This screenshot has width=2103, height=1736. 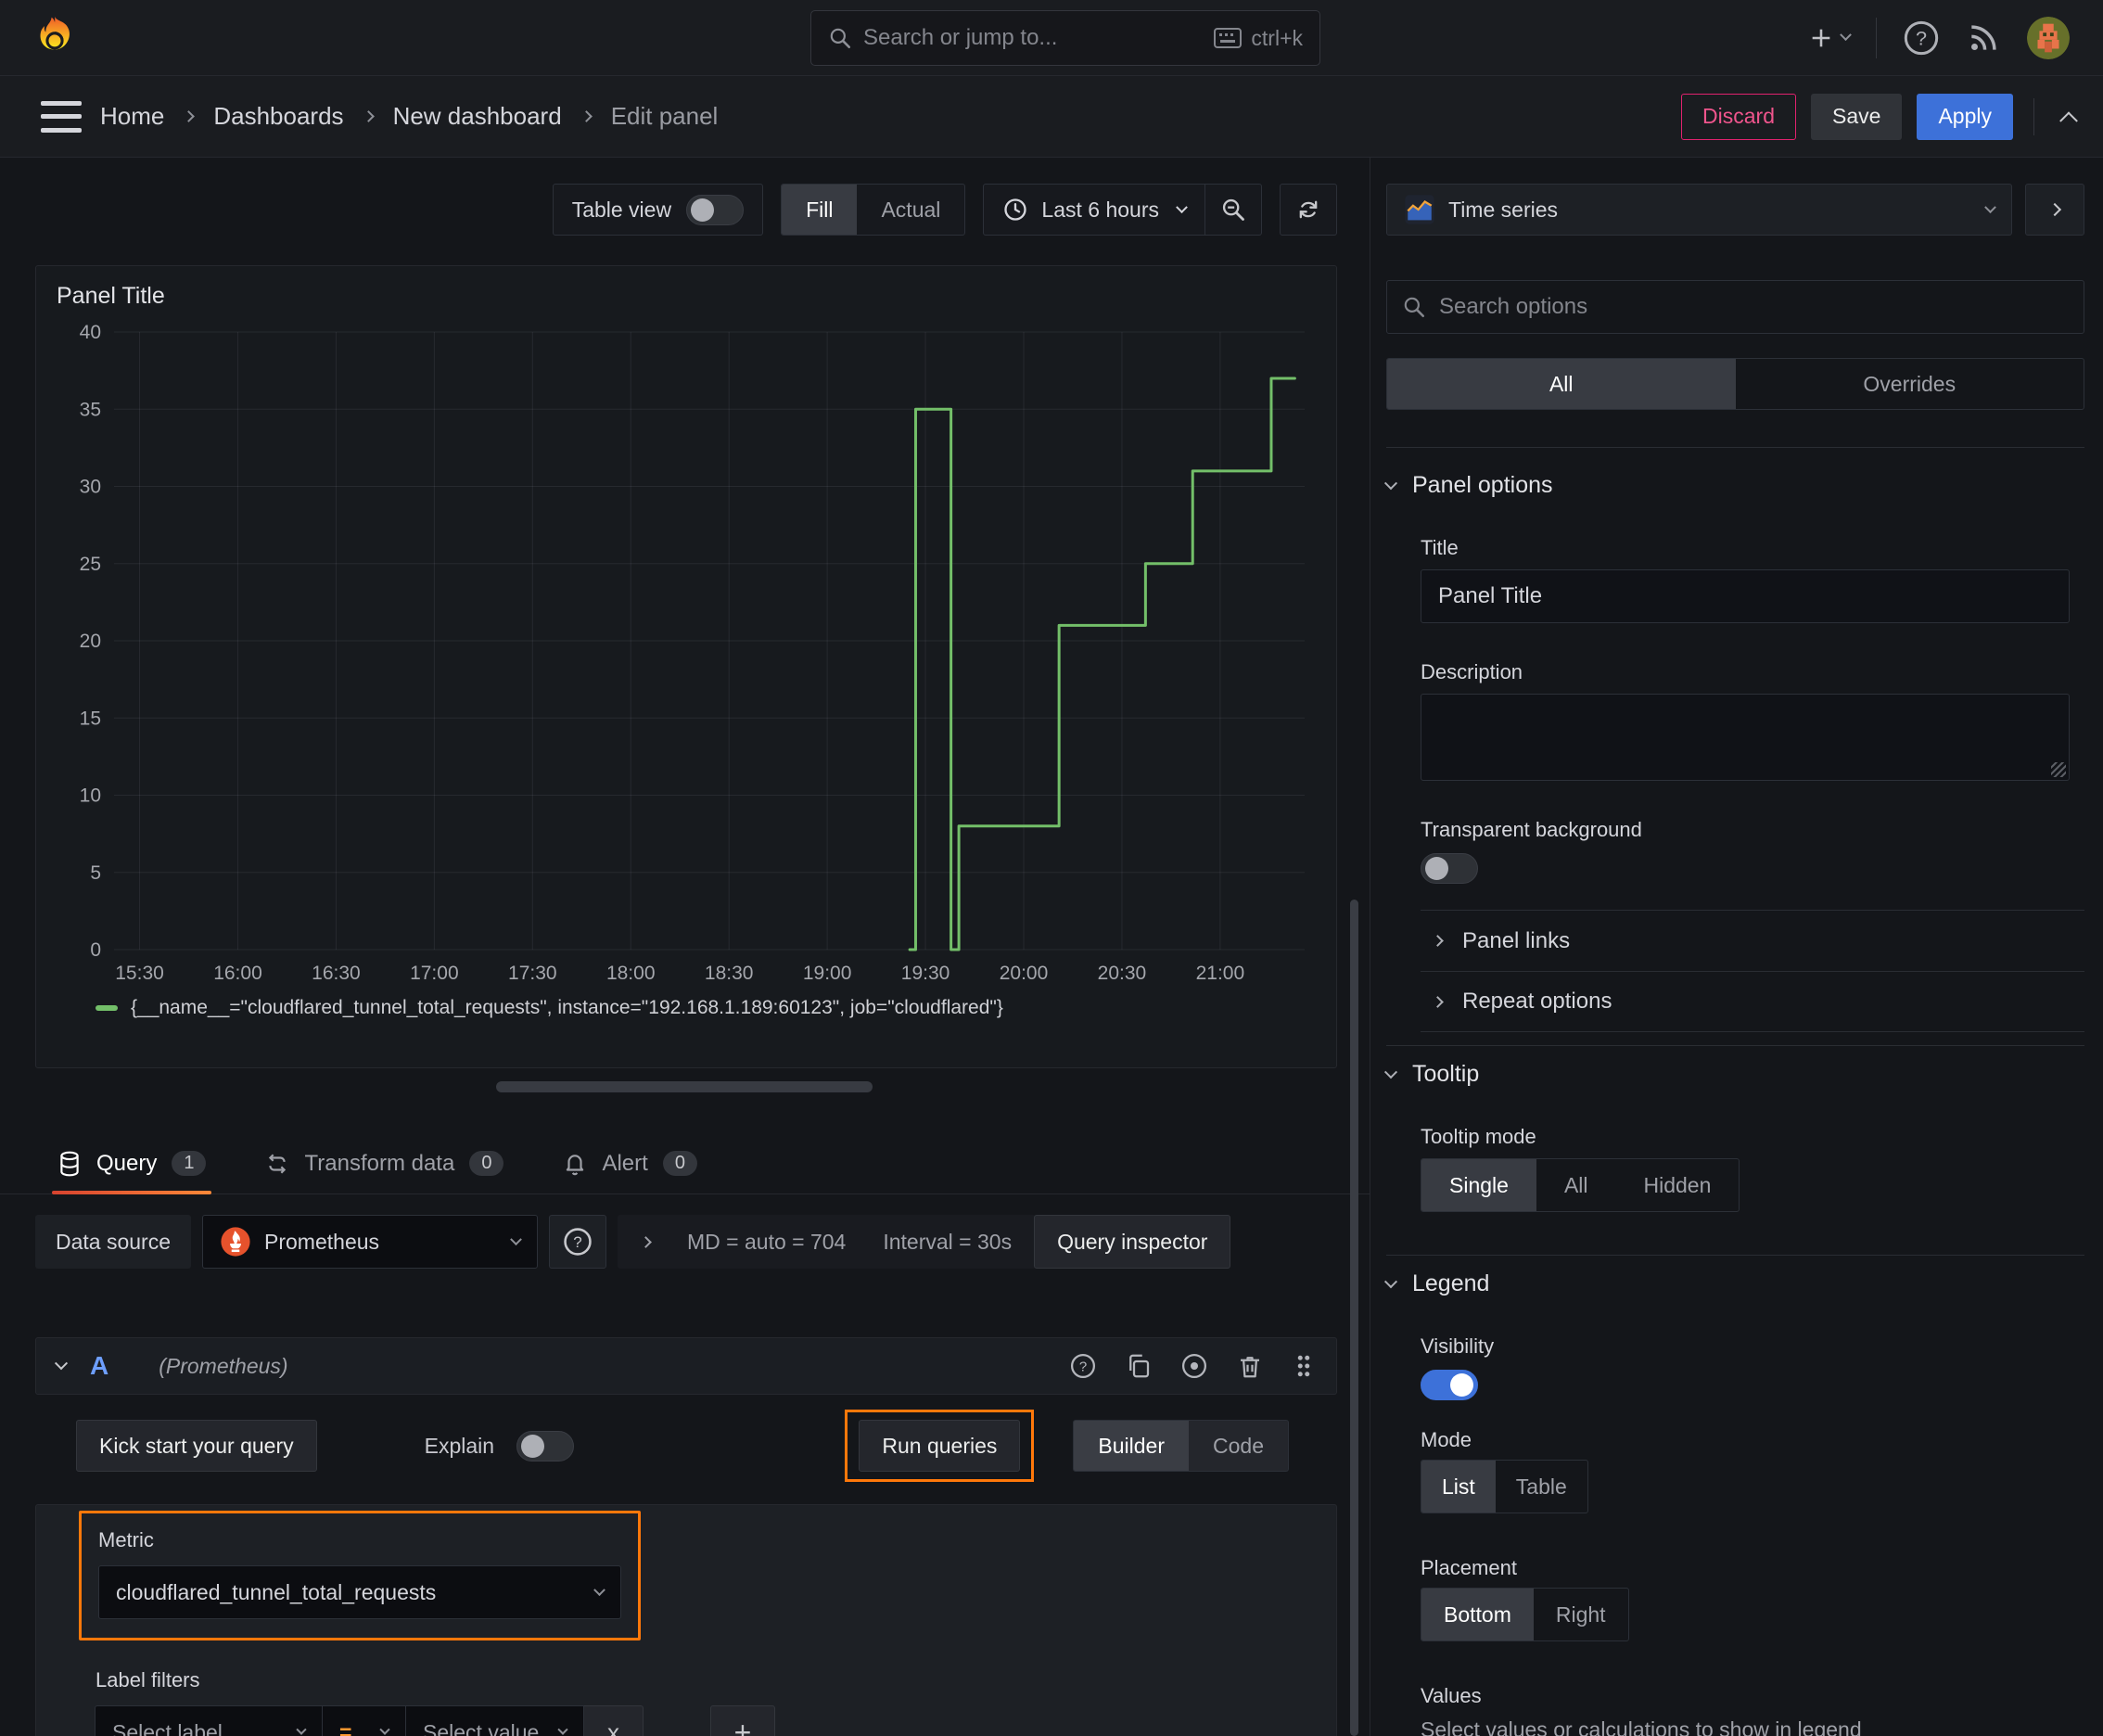 I want to click on user-avatar, so click(x=2048, y=37).